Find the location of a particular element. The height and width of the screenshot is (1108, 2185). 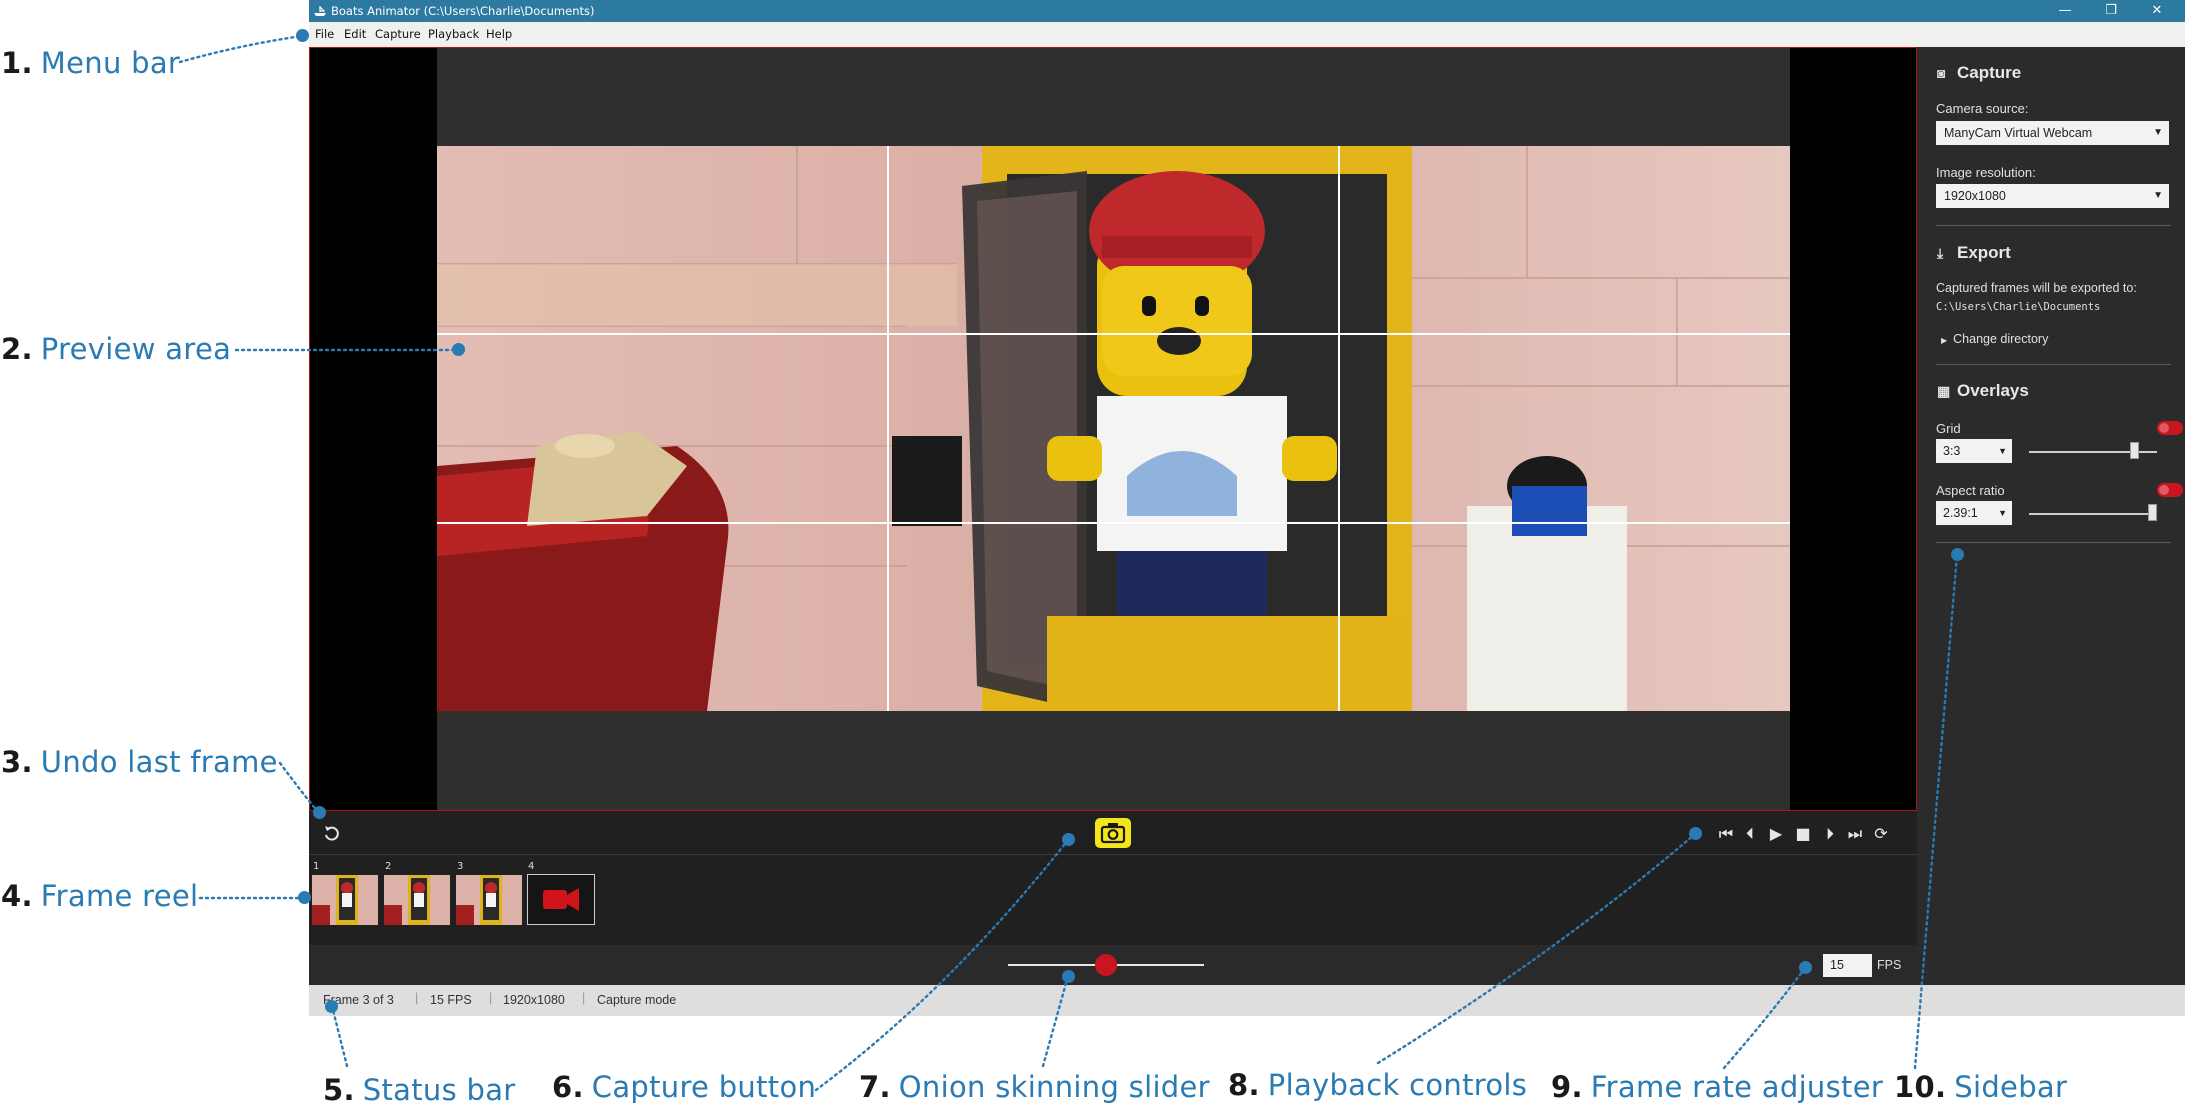

caret-right-icon: ▶ is located at coordinates (1944, 340).